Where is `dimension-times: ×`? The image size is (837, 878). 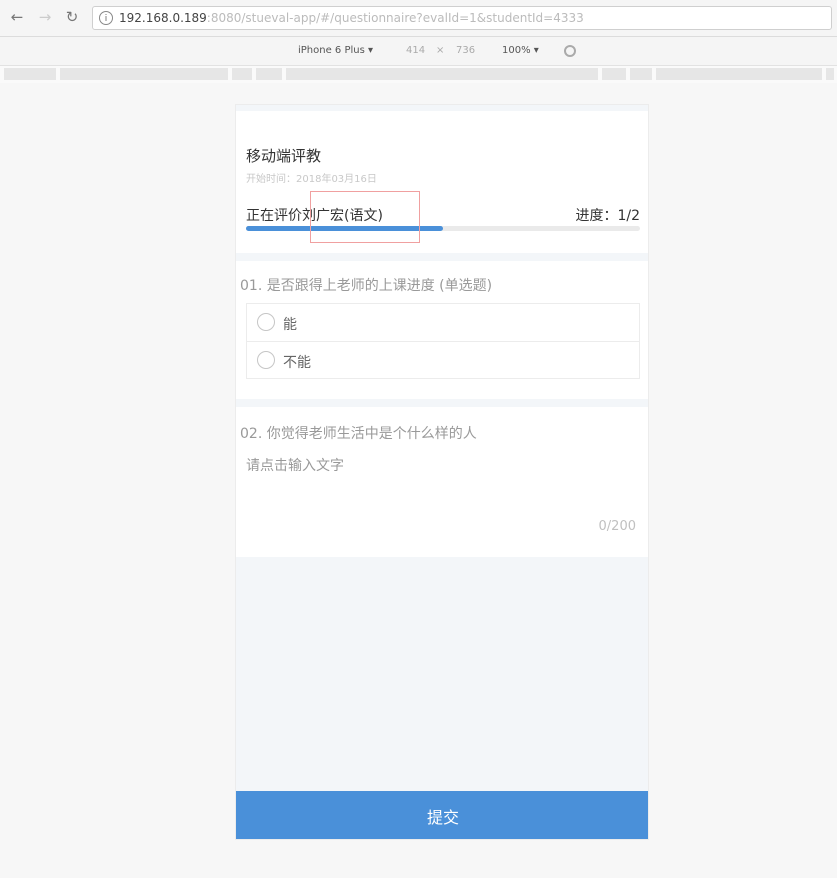
dimension-times: × is located at coordinates (440, 50).